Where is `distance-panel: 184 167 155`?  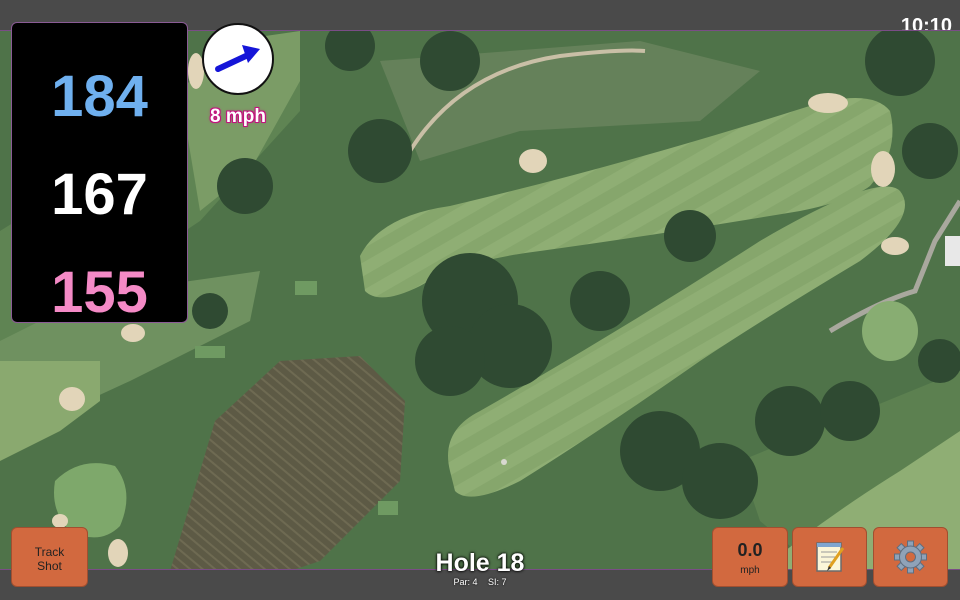 distance-panel: 184 167 155 is located at coordinates (99, 172).